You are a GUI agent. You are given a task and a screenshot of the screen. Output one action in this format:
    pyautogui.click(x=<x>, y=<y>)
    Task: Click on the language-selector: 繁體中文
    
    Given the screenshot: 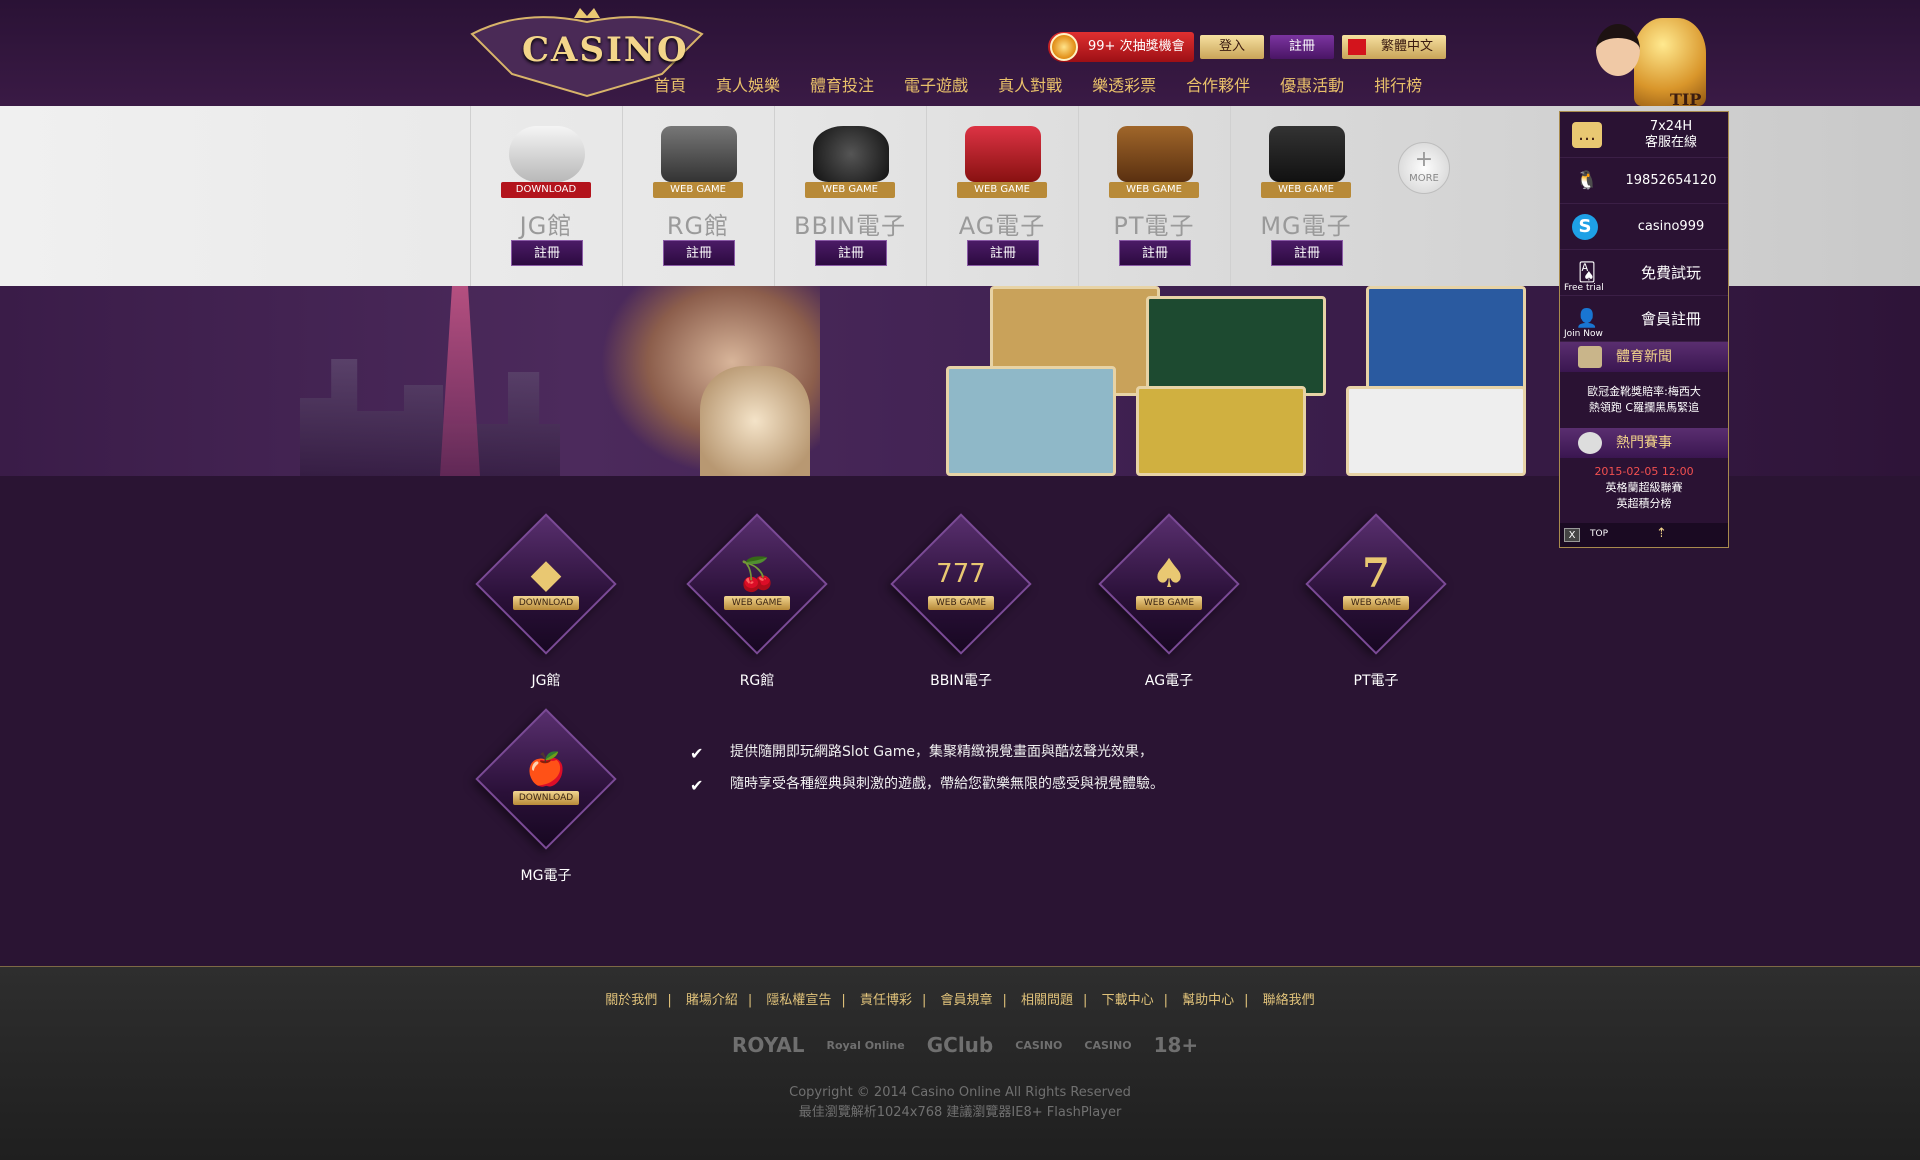 What is the action you would take?
    pyautogui.click(x=1394, y=47)
    